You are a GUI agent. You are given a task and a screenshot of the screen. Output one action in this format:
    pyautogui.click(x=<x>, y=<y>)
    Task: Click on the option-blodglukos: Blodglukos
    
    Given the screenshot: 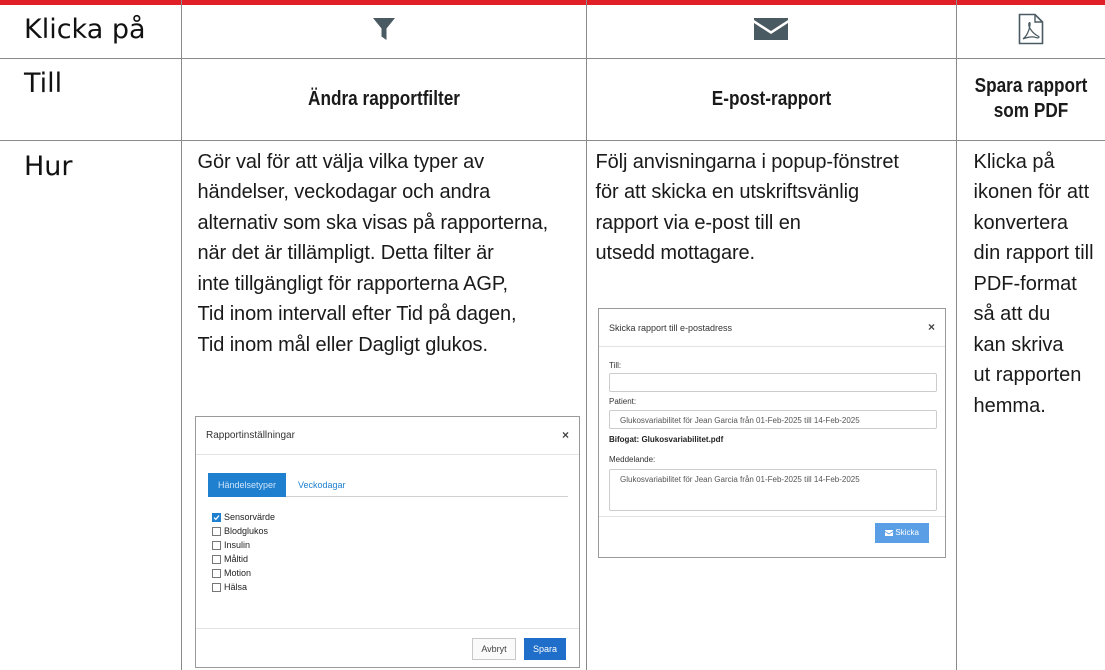 What is the action you would take?
    pyautogui.click(x=243, y=531)
    